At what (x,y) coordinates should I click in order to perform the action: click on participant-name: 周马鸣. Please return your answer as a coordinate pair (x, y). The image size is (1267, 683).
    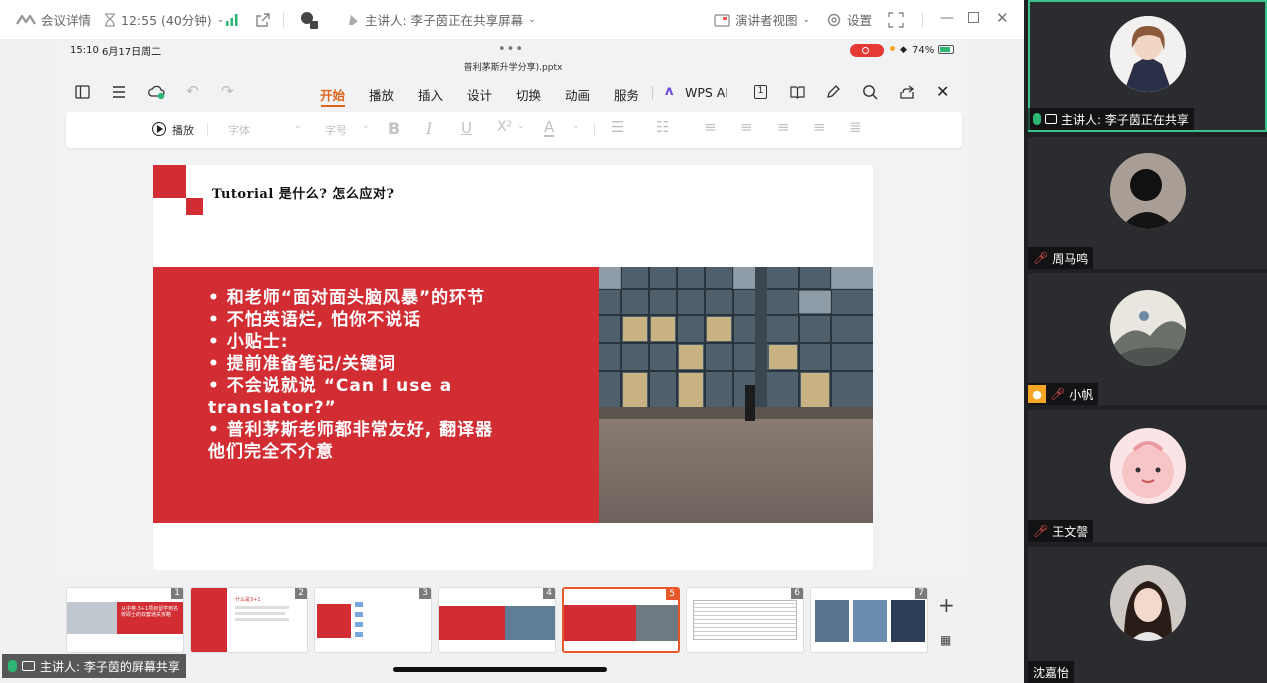
    Looking at the image, I should click on (1070, 258).